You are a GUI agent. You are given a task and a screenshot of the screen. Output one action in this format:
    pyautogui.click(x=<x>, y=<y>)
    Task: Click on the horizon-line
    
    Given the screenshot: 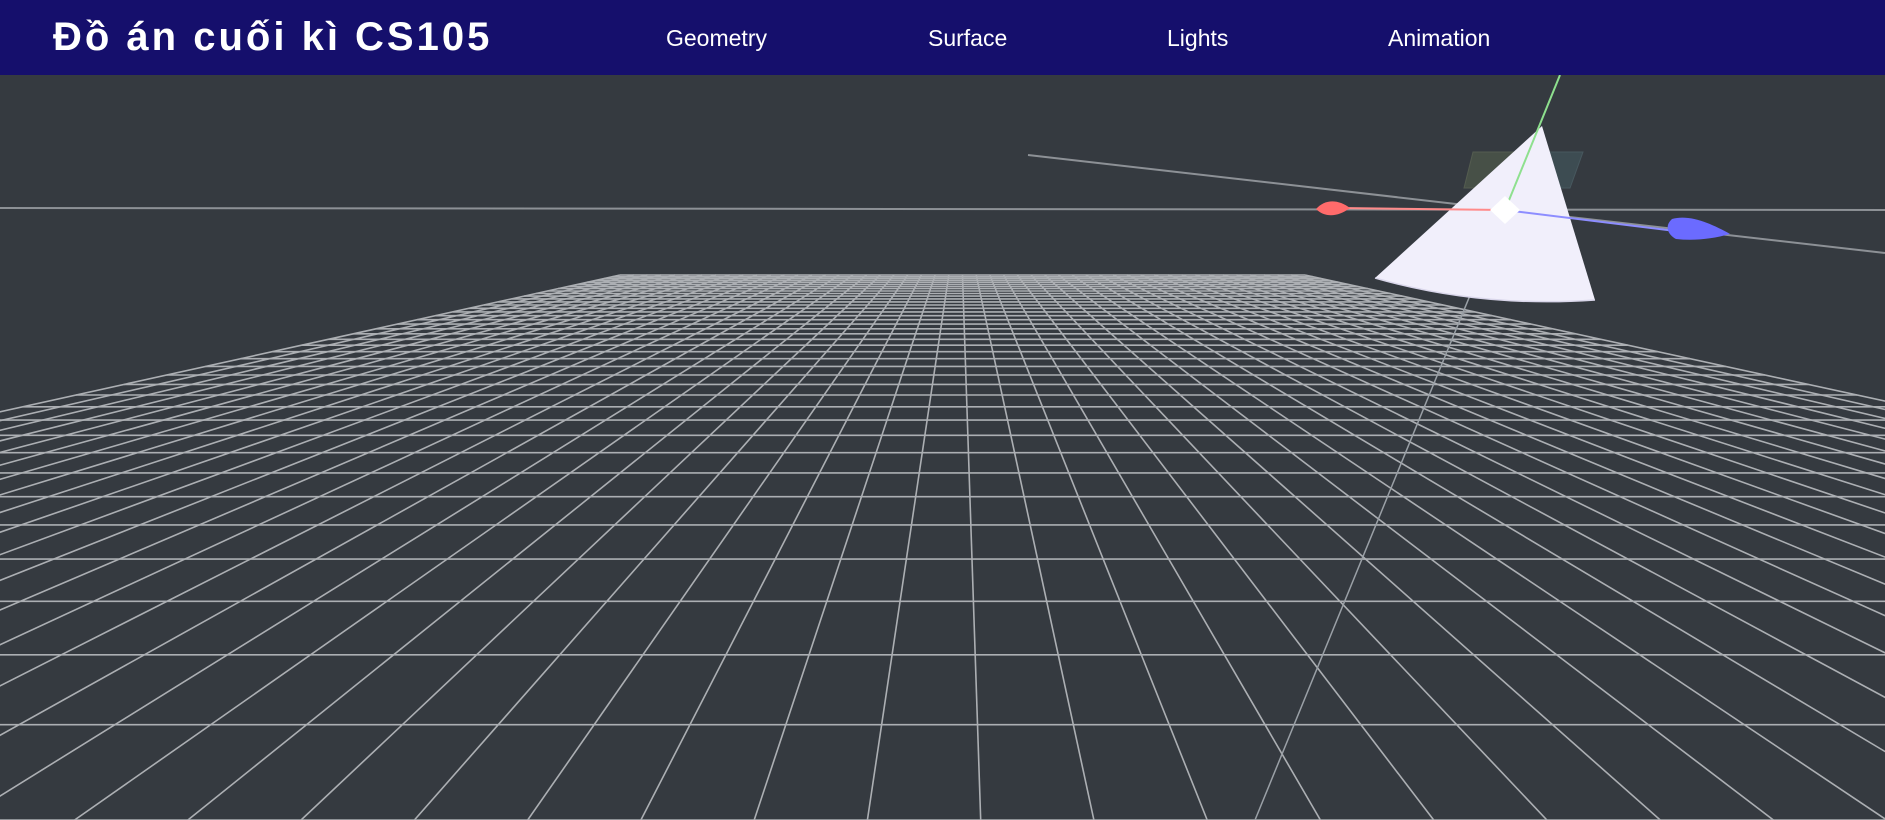 What is the action you would take?
    pyautogui.click(x=942, y=209)
    